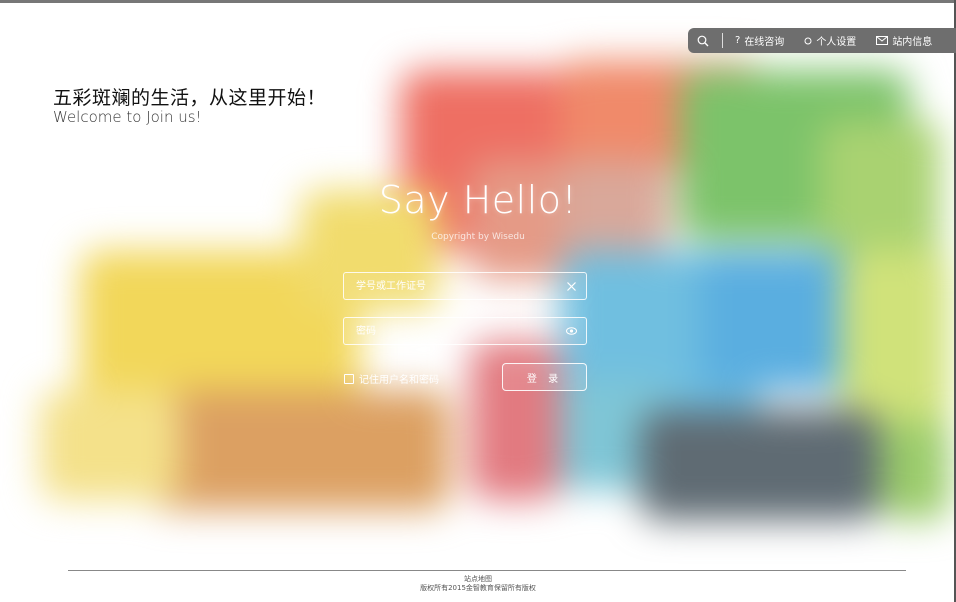  What do you see at coordinates (456, 286) in the screenshot?
I see `username-input` at bounding box center [456, 286].